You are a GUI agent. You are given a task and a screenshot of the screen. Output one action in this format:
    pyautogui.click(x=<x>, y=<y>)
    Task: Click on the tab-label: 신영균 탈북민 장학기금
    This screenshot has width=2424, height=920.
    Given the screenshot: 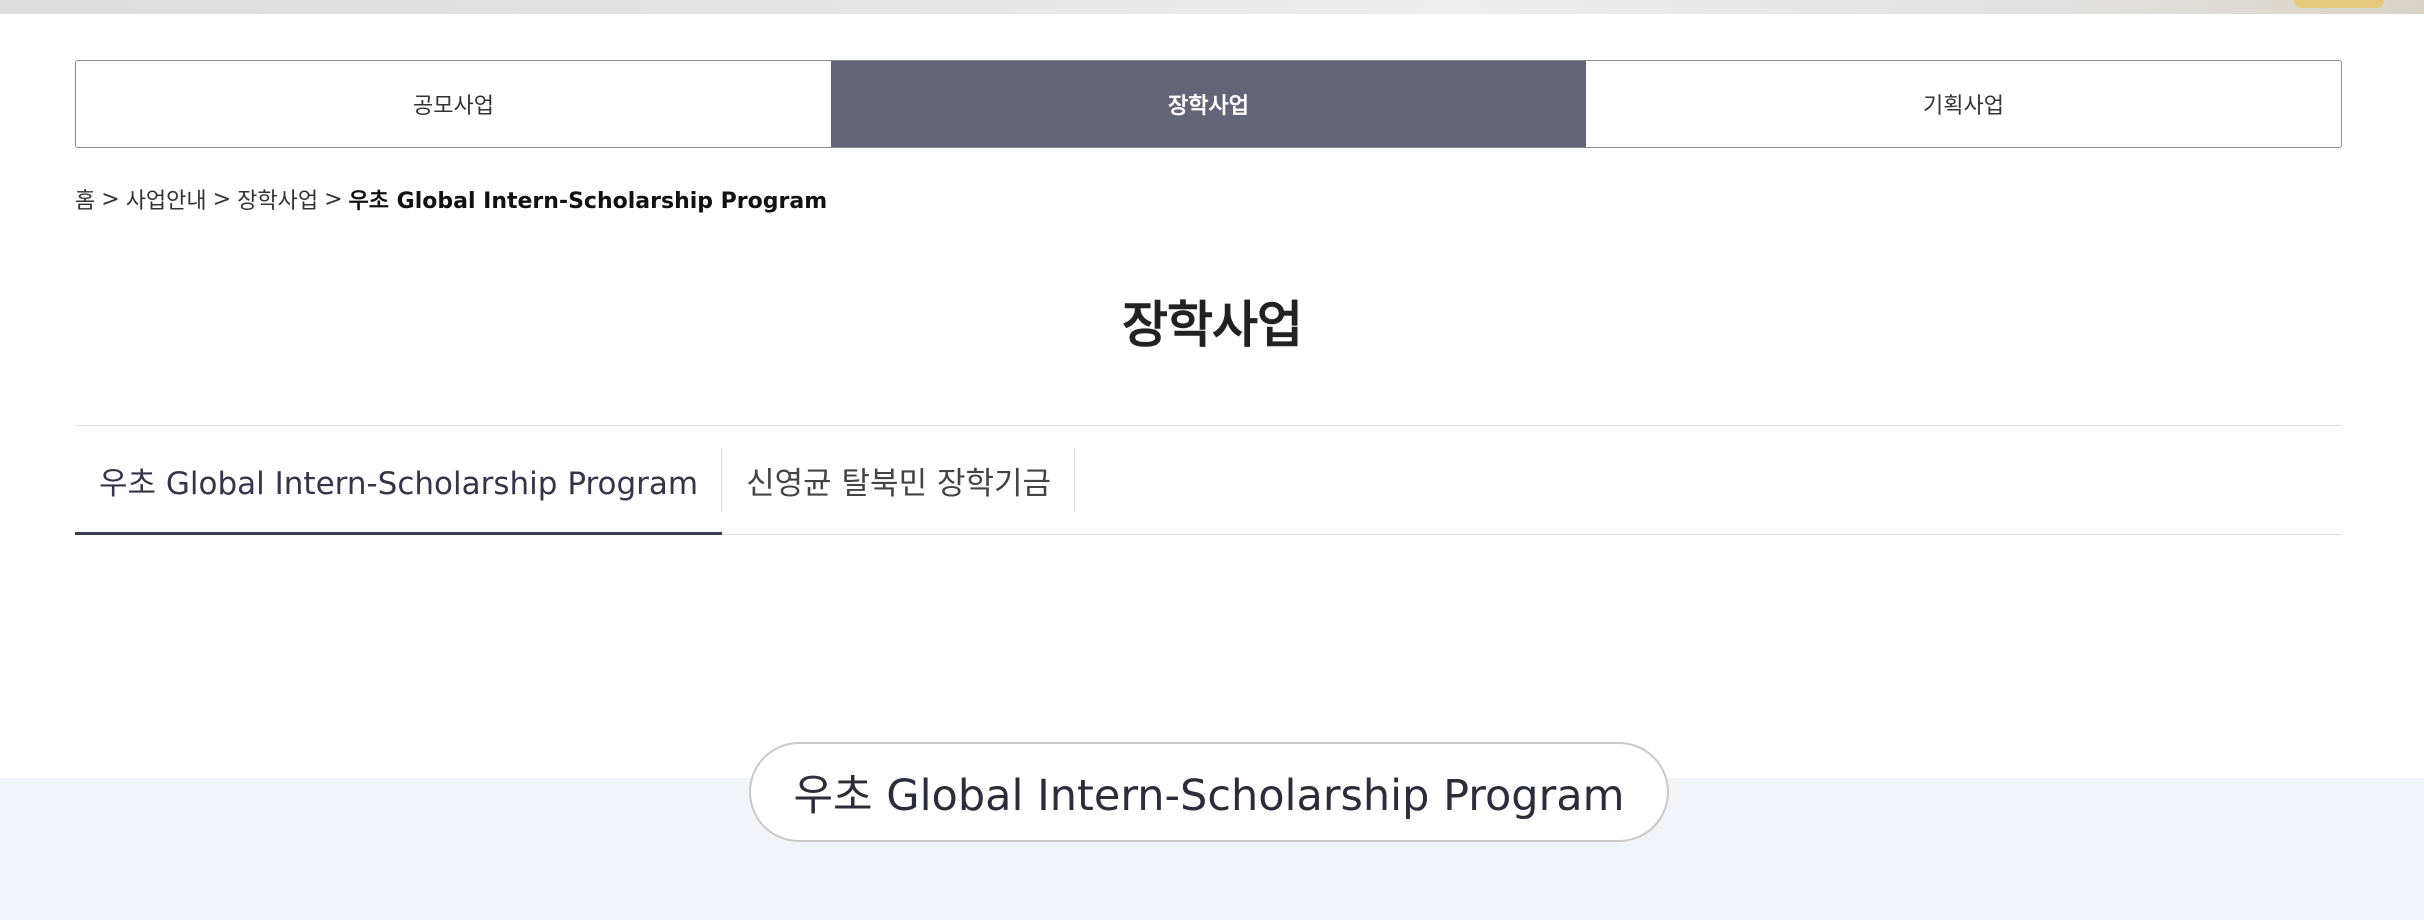 What is the action you would take?
    pyautogui.click(x=899, y=483)
    